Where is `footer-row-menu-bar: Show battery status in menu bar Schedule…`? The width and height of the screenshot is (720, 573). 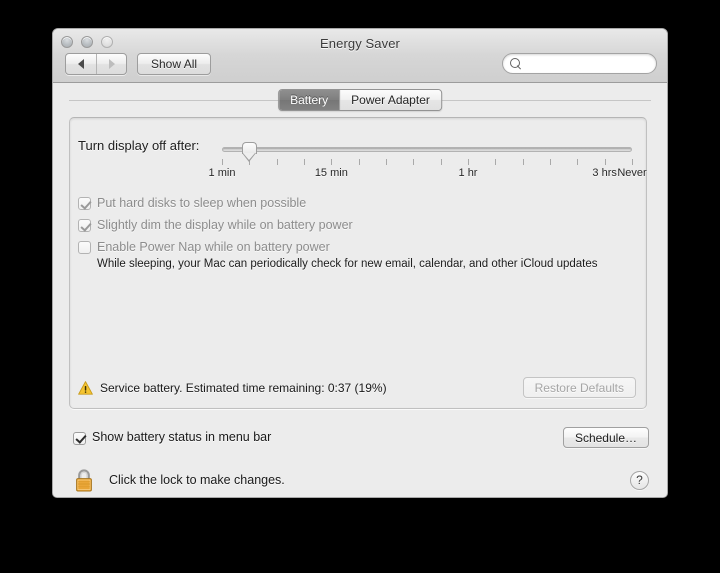
footer-row-menu-bar: Show battery status in menu bar Schedule… is located at coordinates (361, 437).